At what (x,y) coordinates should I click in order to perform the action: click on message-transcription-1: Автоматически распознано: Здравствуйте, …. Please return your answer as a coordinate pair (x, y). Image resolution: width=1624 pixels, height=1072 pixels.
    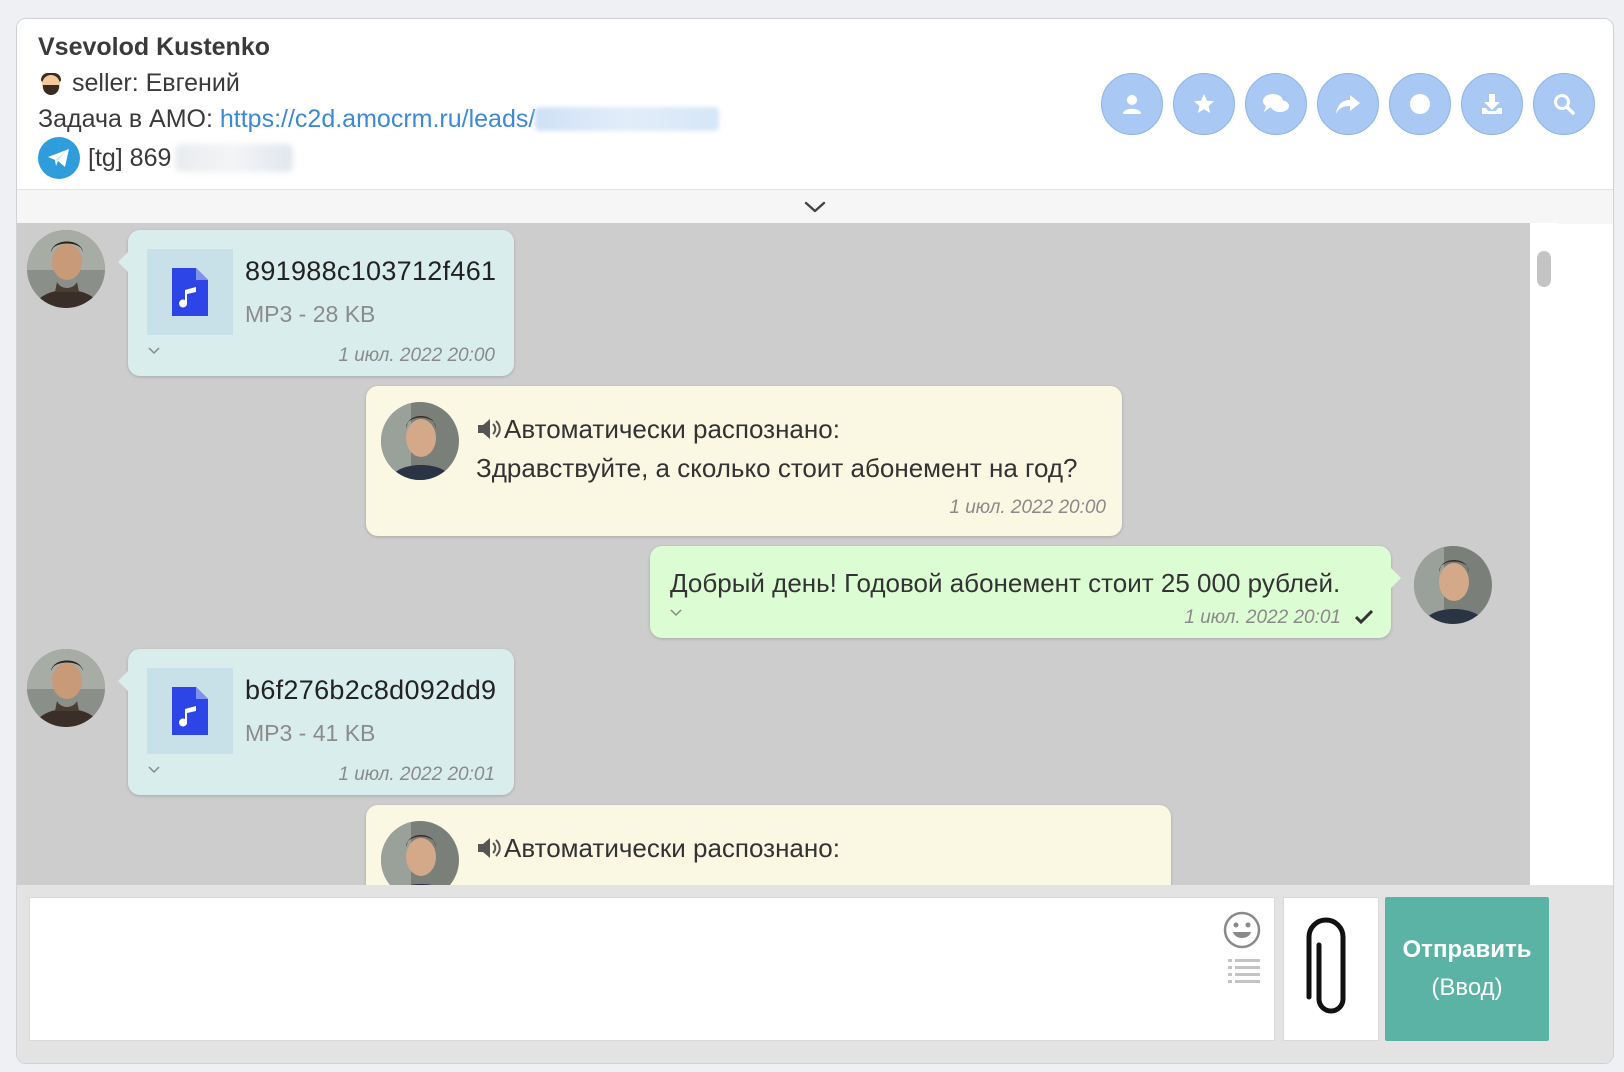
    Looking at the image, I should click on (744, 461).